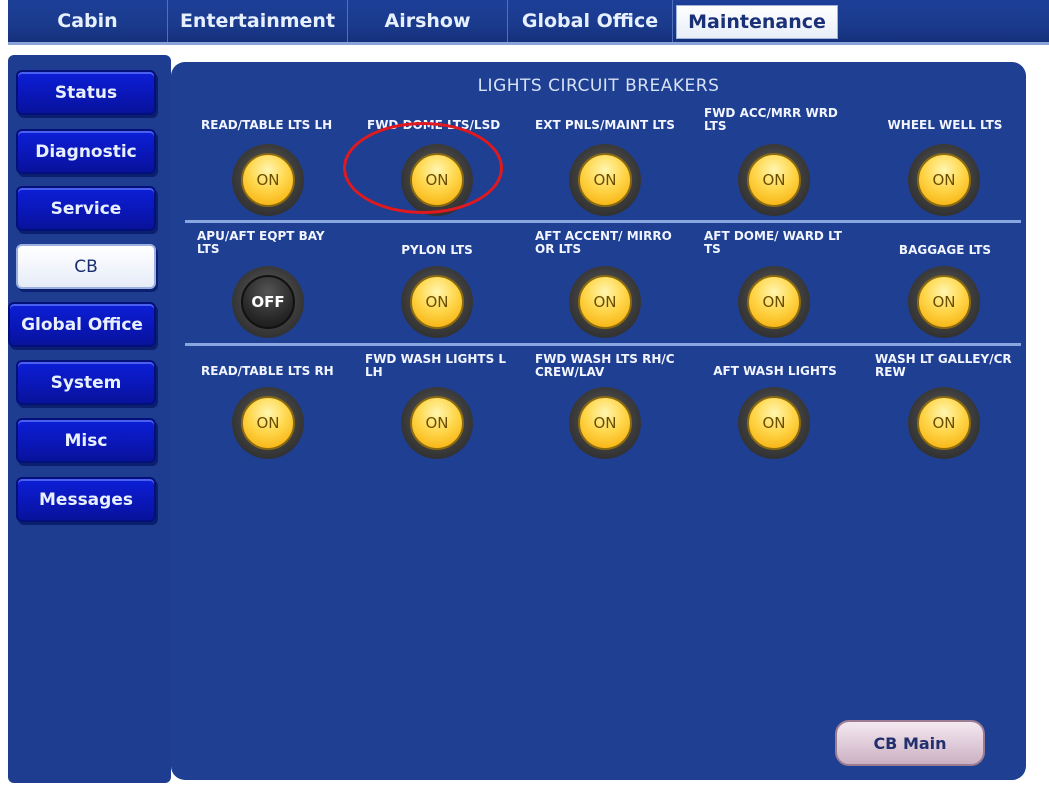 The height and width of the screenshot is (791, 1049). Describe the element at coordinates (82, 324) in the screenshot. I see `sidebar-item-global-office: Global Office` at that location.